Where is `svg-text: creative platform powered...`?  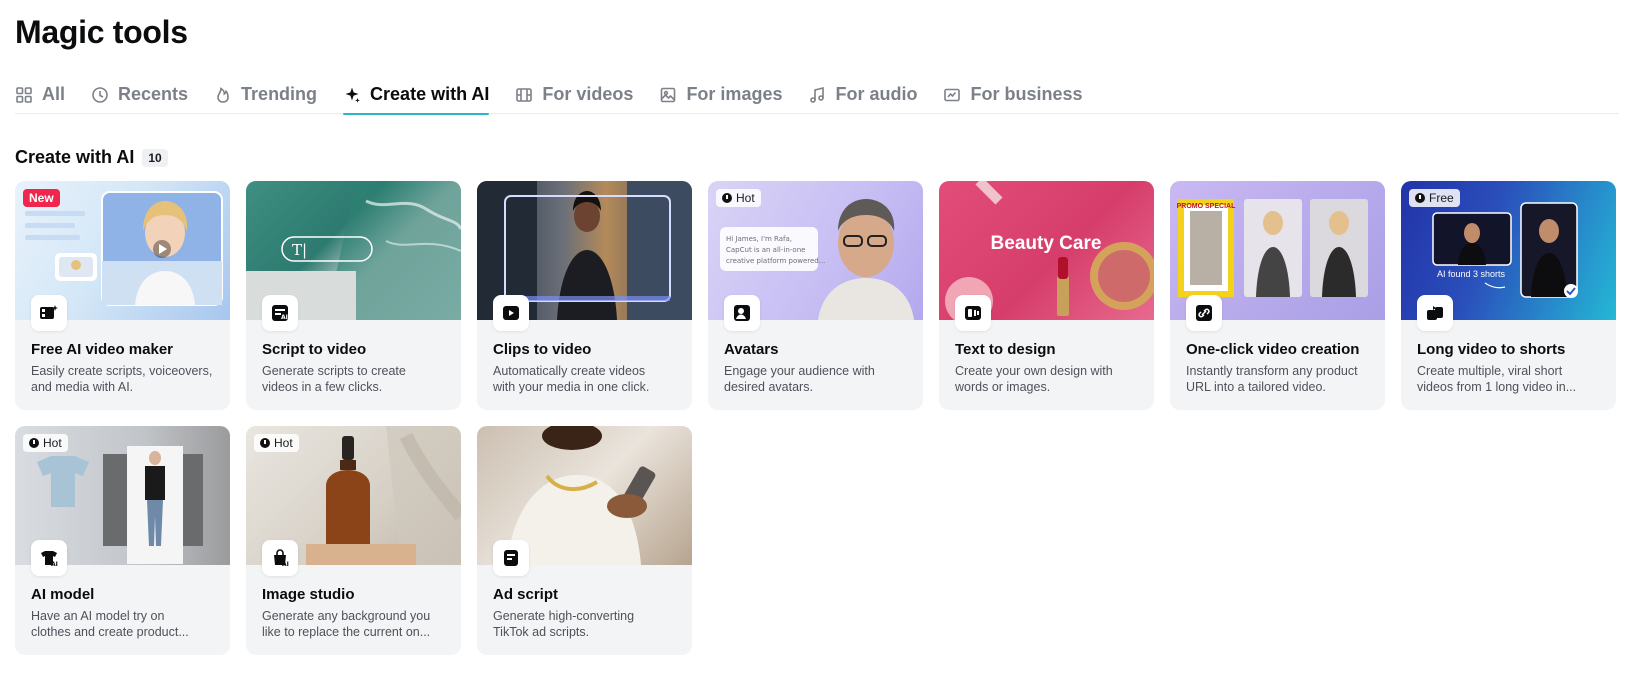 svg-text: creative platform powered... is located at coordinates (775, 261).